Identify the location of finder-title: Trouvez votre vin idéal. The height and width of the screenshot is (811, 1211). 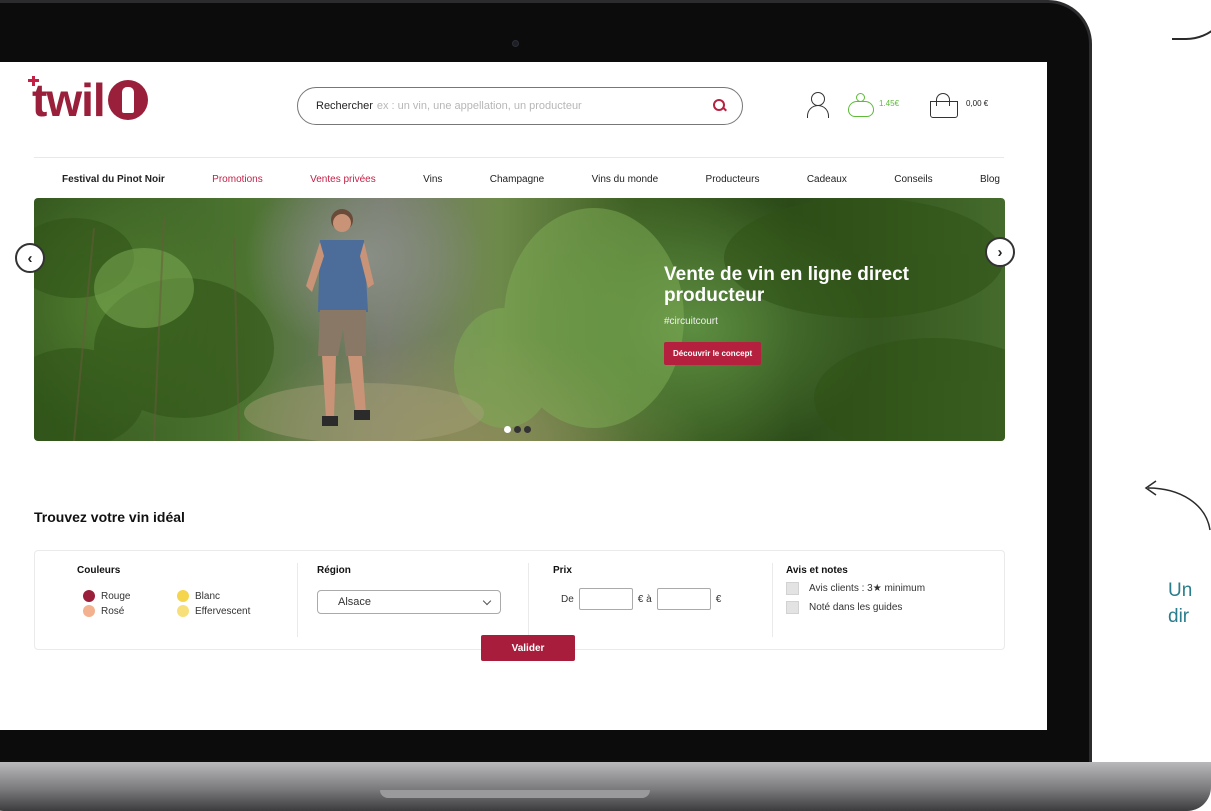
(109, 517).